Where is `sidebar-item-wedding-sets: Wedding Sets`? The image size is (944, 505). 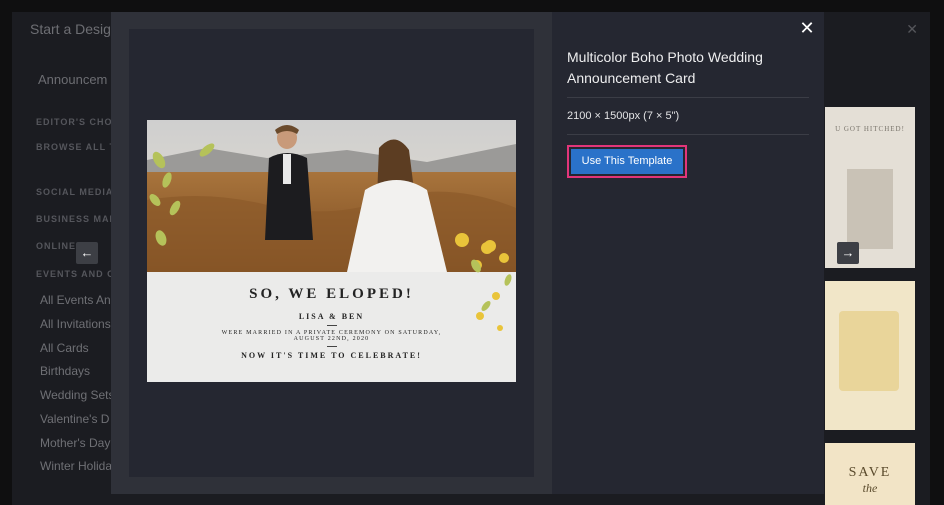
sidebar-item-wedding-sets: Wedding Sets is located at coordinates (77, 395).